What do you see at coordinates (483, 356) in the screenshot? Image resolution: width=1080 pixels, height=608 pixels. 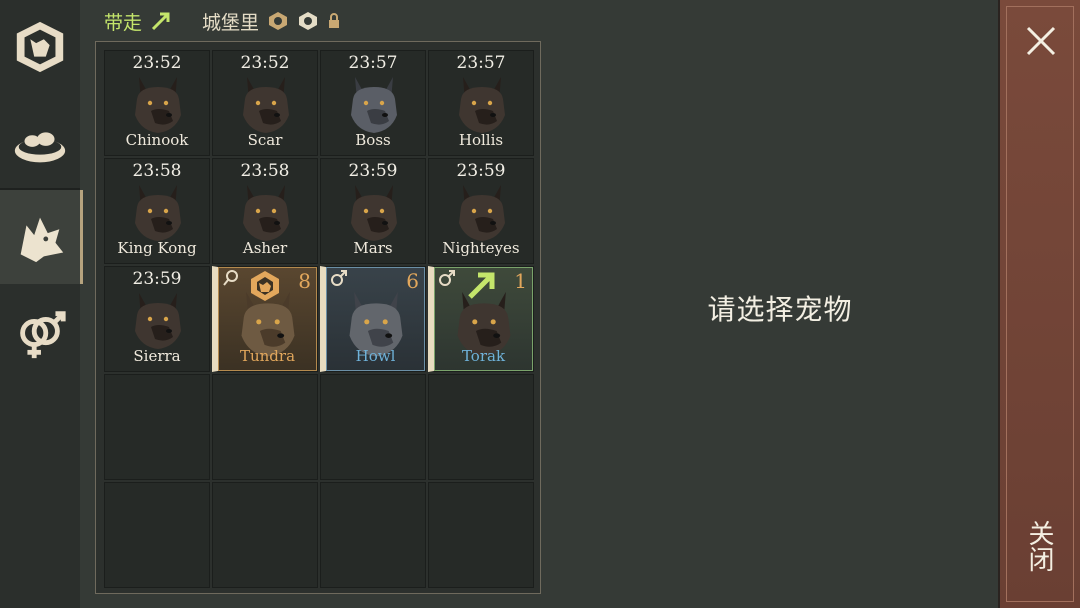 I see `pet-name: Torak` at bounding box center [483, 356].